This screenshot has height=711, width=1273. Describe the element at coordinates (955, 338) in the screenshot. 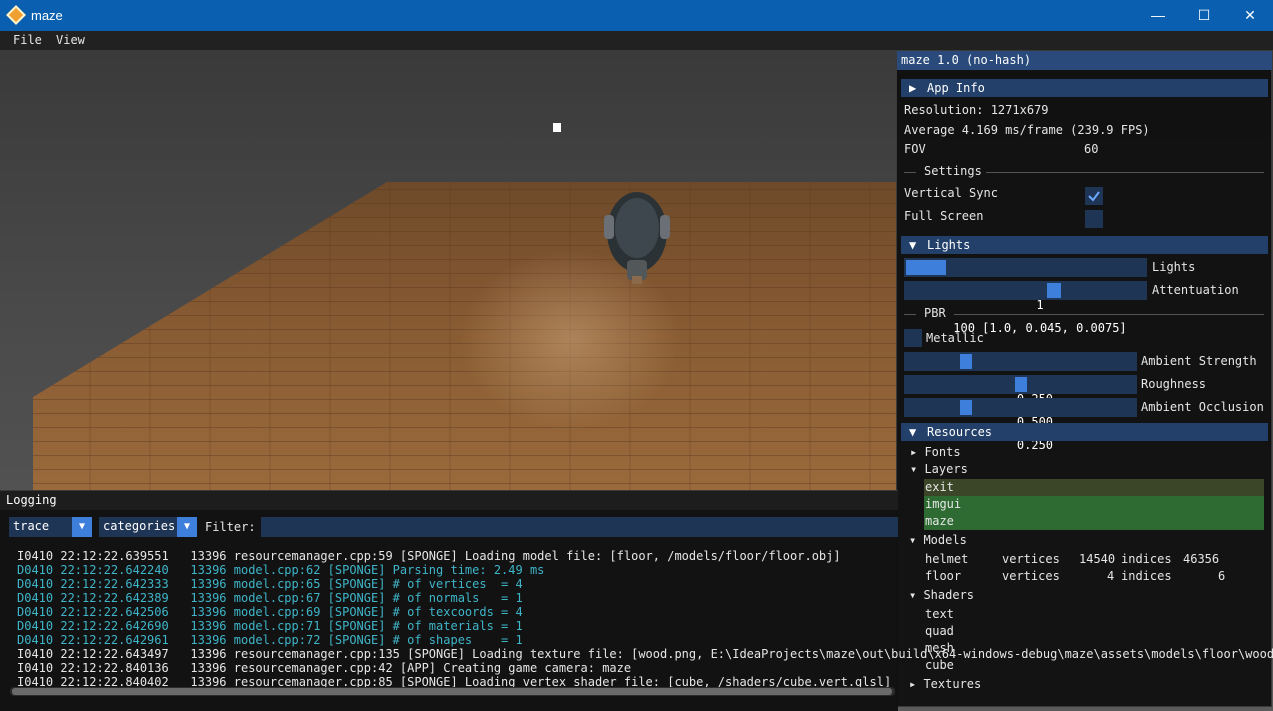

I see `metallic-label: Metallic` at that location.